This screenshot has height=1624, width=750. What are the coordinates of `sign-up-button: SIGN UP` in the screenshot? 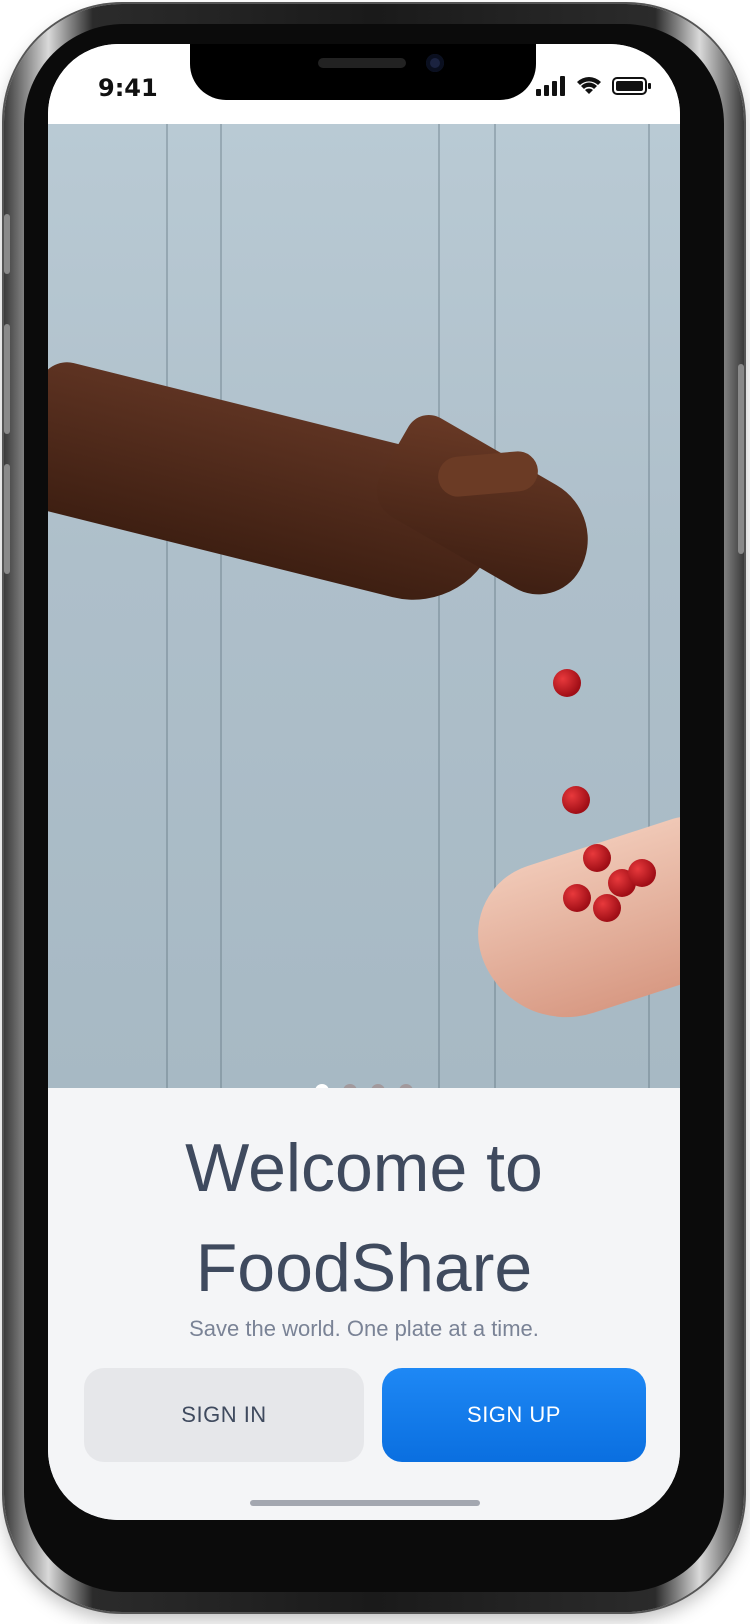 It's located at (514, 1415).